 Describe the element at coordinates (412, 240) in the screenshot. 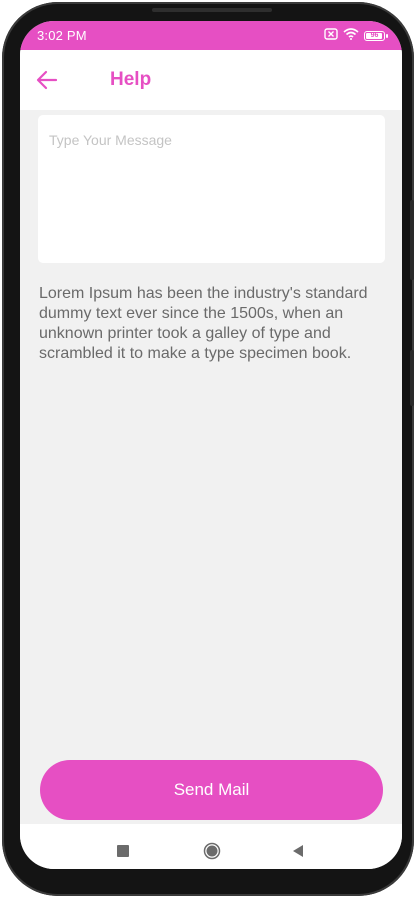

I see `volume-button` at that location.